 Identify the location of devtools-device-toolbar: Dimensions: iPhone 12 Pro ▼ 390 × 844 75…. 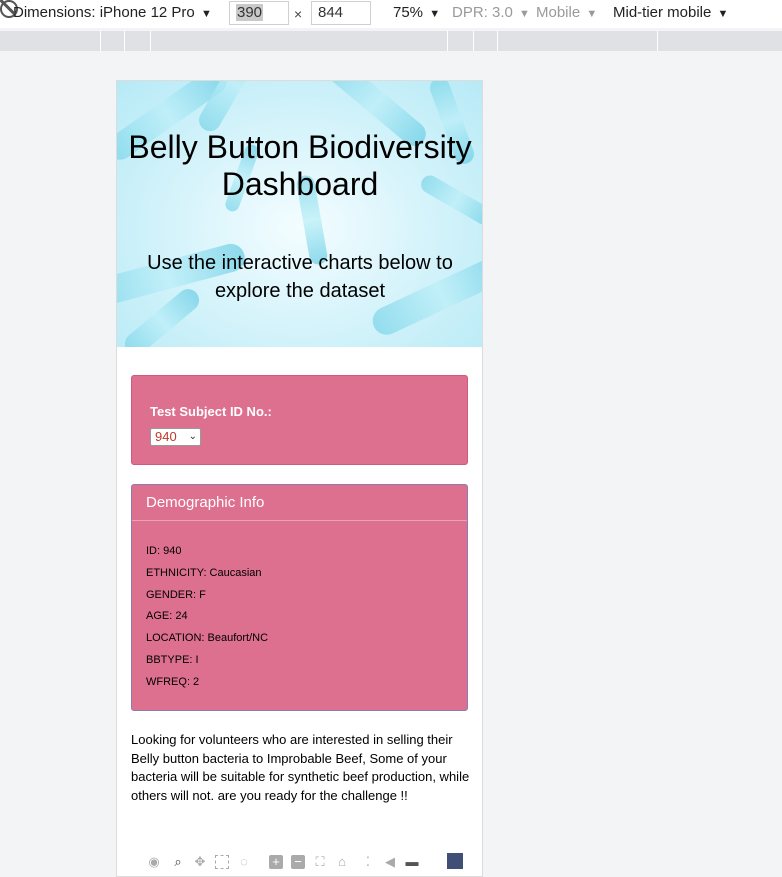
(391, 14).